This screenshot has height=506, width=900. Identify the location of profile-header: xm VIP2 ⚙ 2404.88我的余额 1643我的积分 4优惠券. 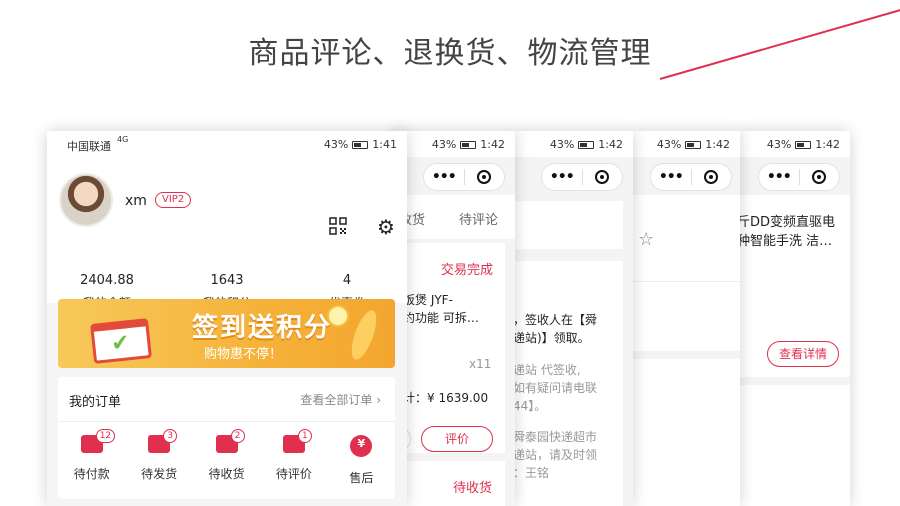
(227, 233).